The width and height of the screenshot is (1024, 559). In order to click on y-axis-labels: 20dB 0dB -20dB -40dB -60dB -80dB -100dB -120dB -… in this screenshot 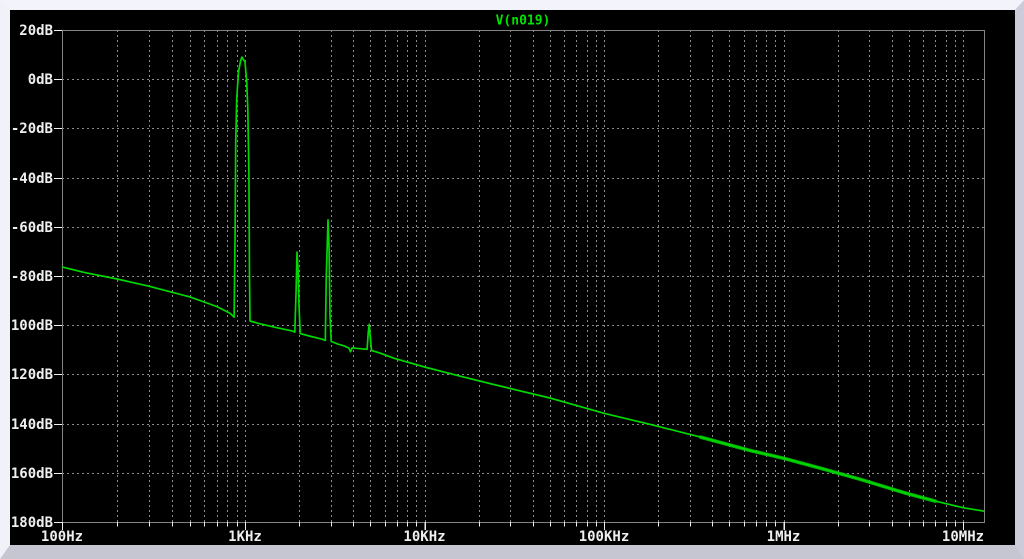, I will do `click(27, 277)`.